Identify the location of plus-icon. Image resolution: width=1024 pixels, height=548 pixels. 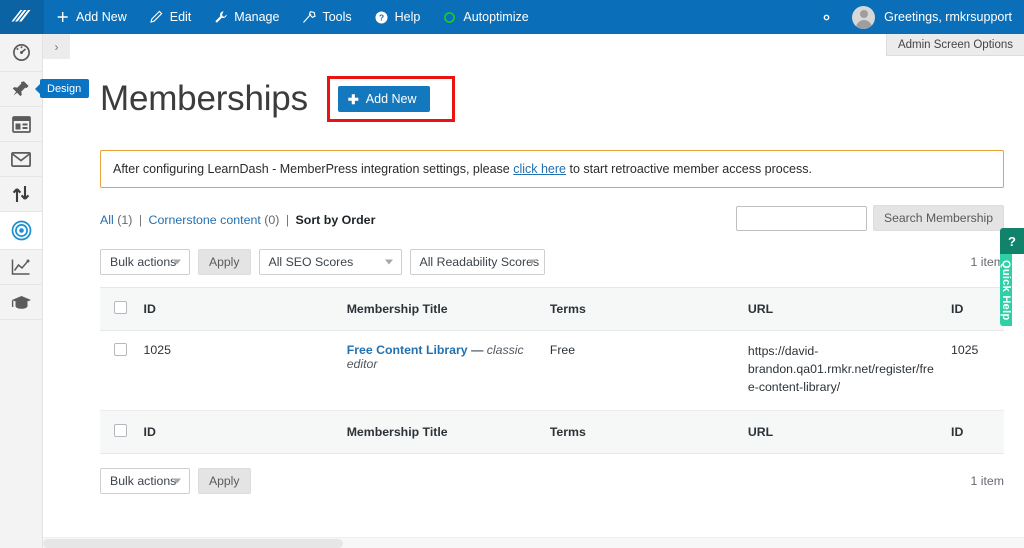
(62, 17).